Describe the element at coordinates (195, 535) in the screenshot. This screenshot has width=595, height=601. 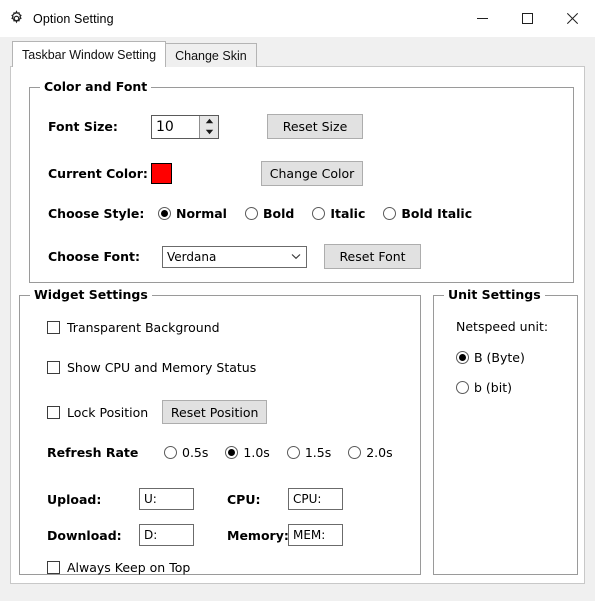
I see `download-memory-row: Download: D: Memory: MEM:` at that location.